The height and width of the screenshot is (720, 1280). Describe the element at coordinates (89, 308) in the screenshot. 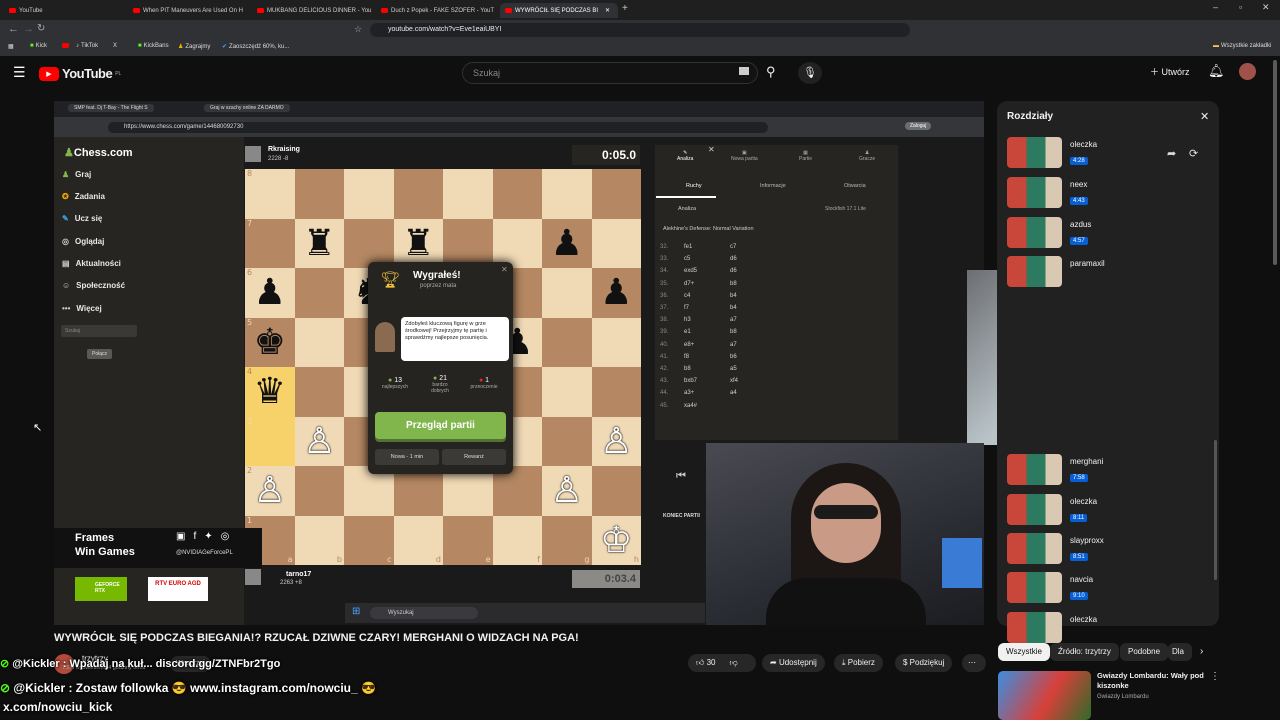

I see `chess-nav-label: Więcej` at that location.